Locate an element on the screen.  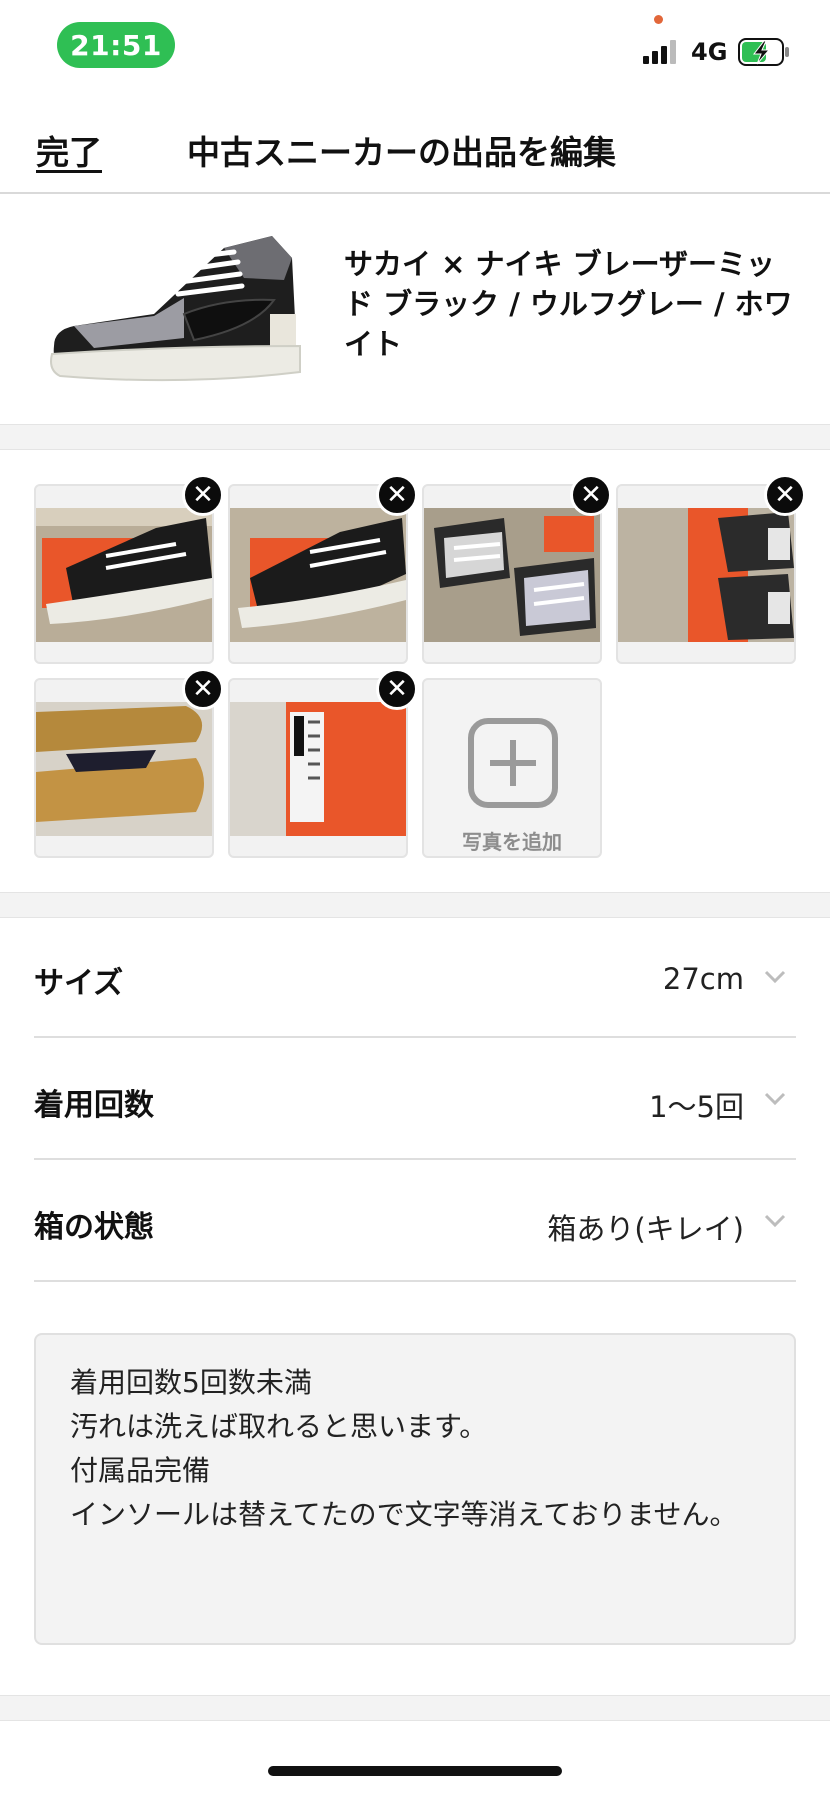
status-time: 21:51 is located at coordinates (116, 45).